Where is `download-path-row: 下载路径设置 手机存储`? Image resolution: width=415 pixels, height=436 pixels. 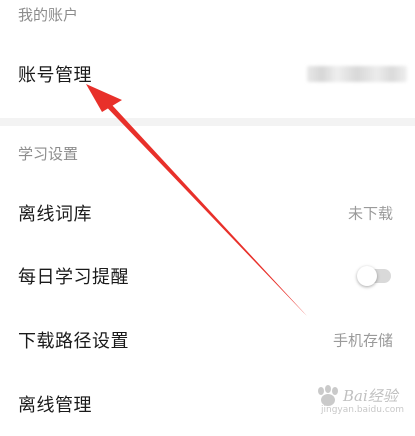
download-path-row: 下载路径设置 手机存储 is located at coordinates (207, 340).